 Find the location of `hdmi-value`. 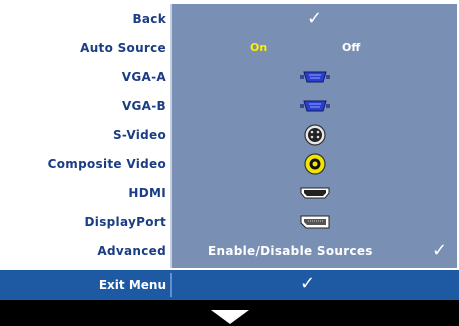

hdmi-value is located at coordinates (314, 192).